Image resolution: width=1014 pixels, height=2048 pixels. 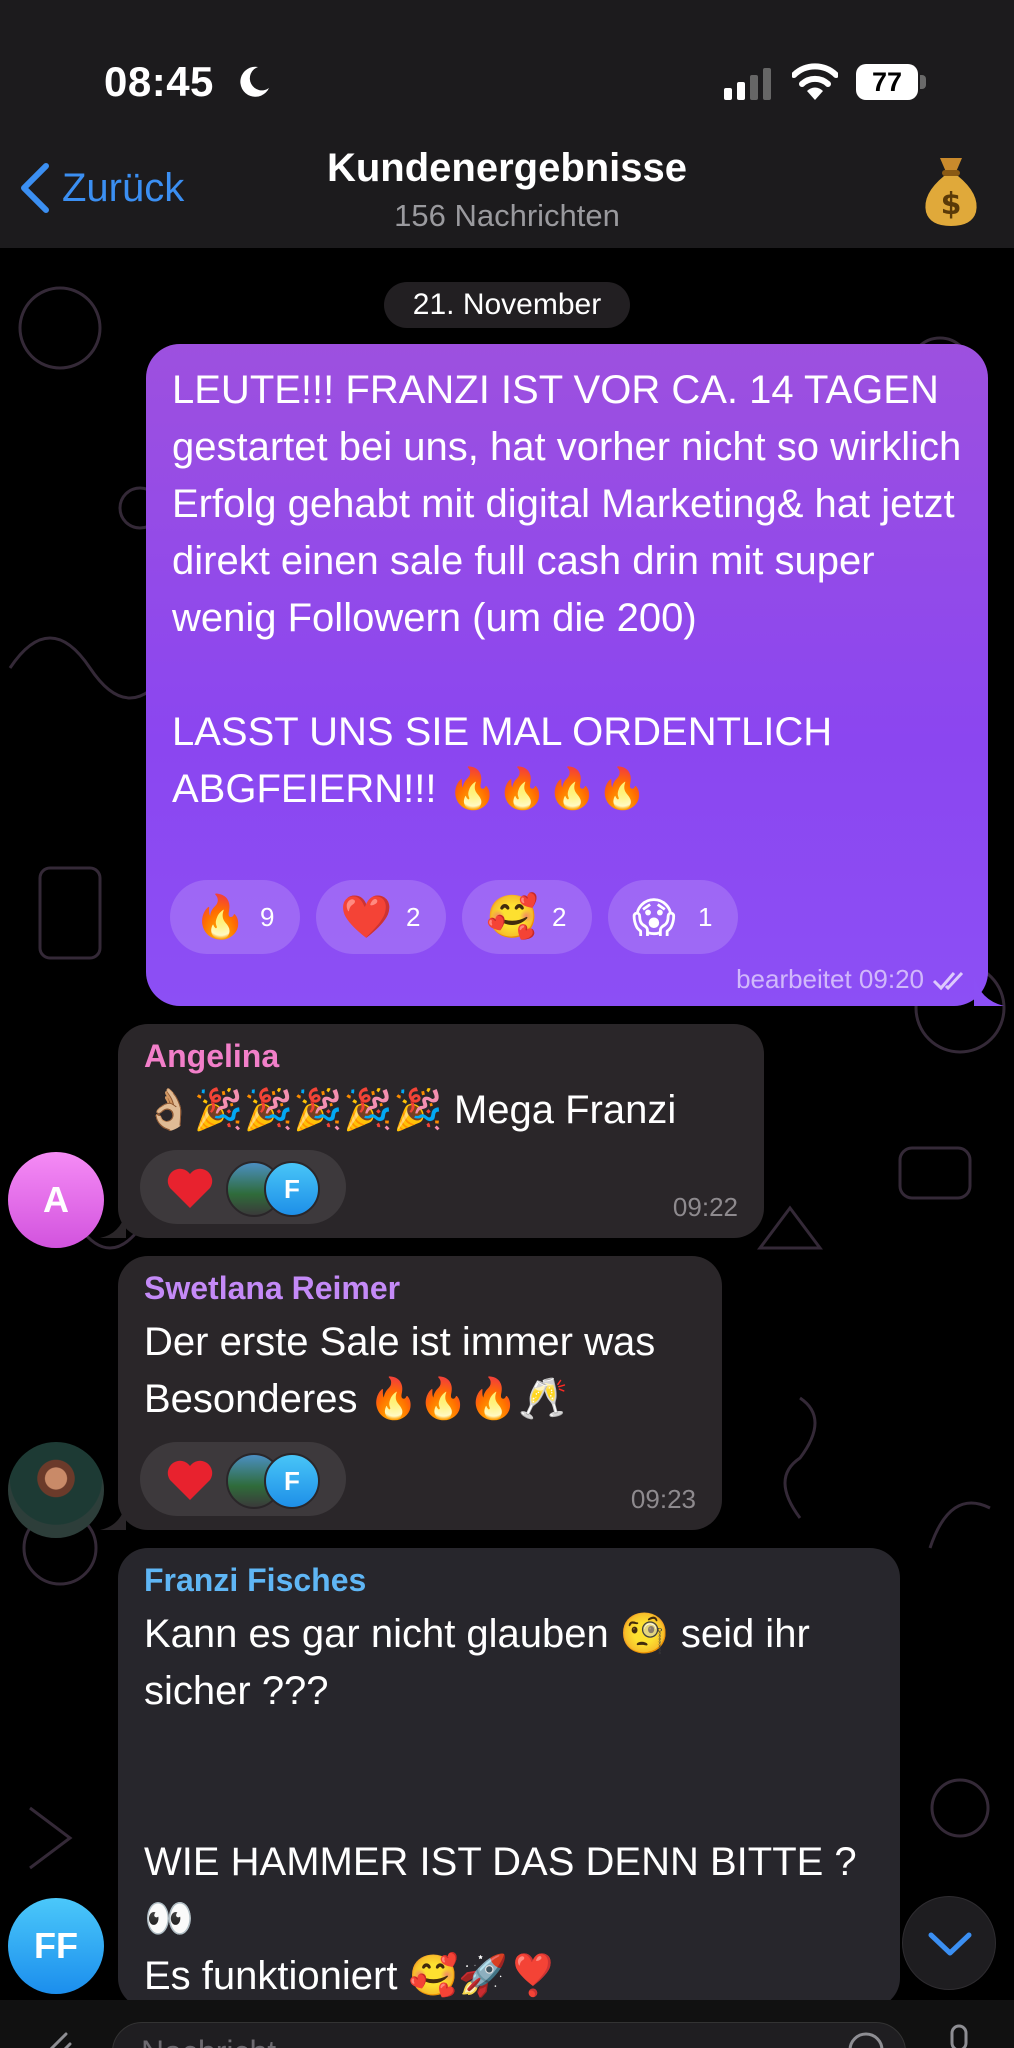 What do you see at coordinates (830, 979) in the screenshot?
I see `edited-timestamp: bearbeitet 09:20` at bounding box center [830, 979].